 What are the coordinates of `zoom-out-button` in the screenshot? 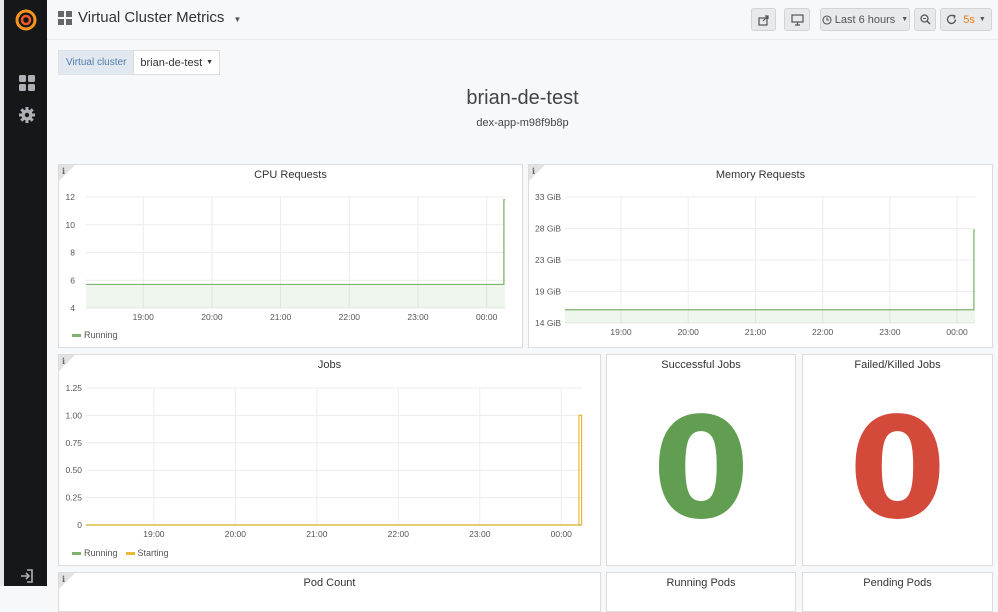 It's located at (925, 19).